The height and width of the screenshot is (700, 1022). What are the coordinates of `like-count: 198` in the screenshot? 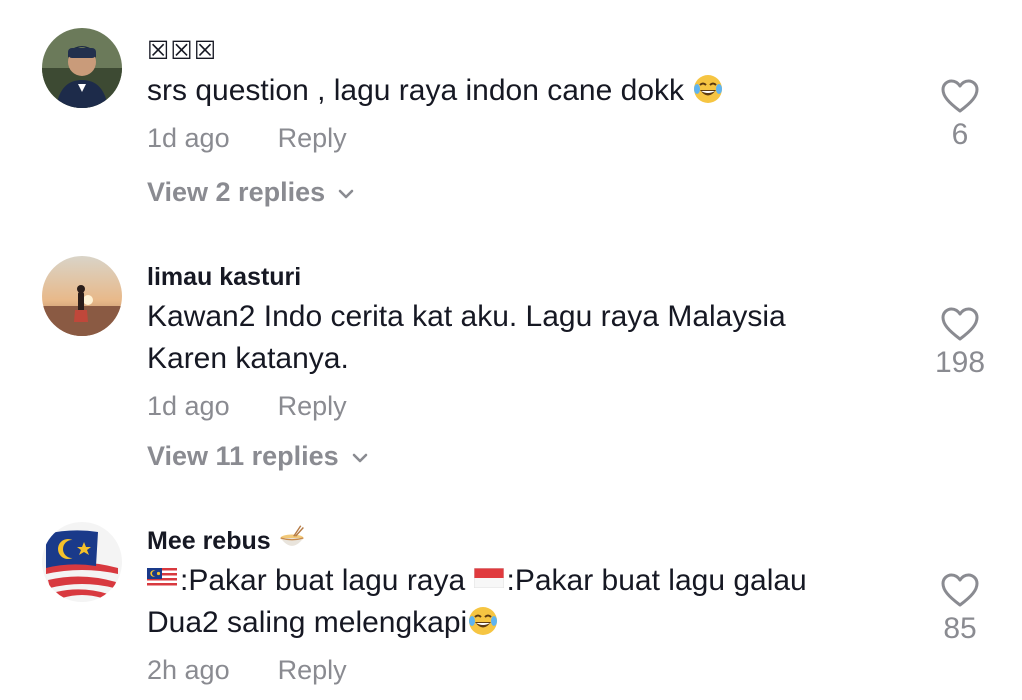 It's located at (960, 362).